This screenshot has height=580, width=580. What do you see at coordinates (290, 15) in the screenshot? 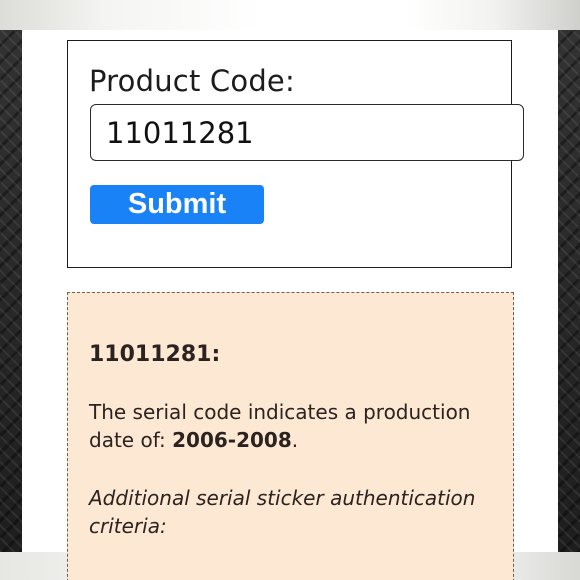
I see `top-edge-background` at bounding box center [290, 15].